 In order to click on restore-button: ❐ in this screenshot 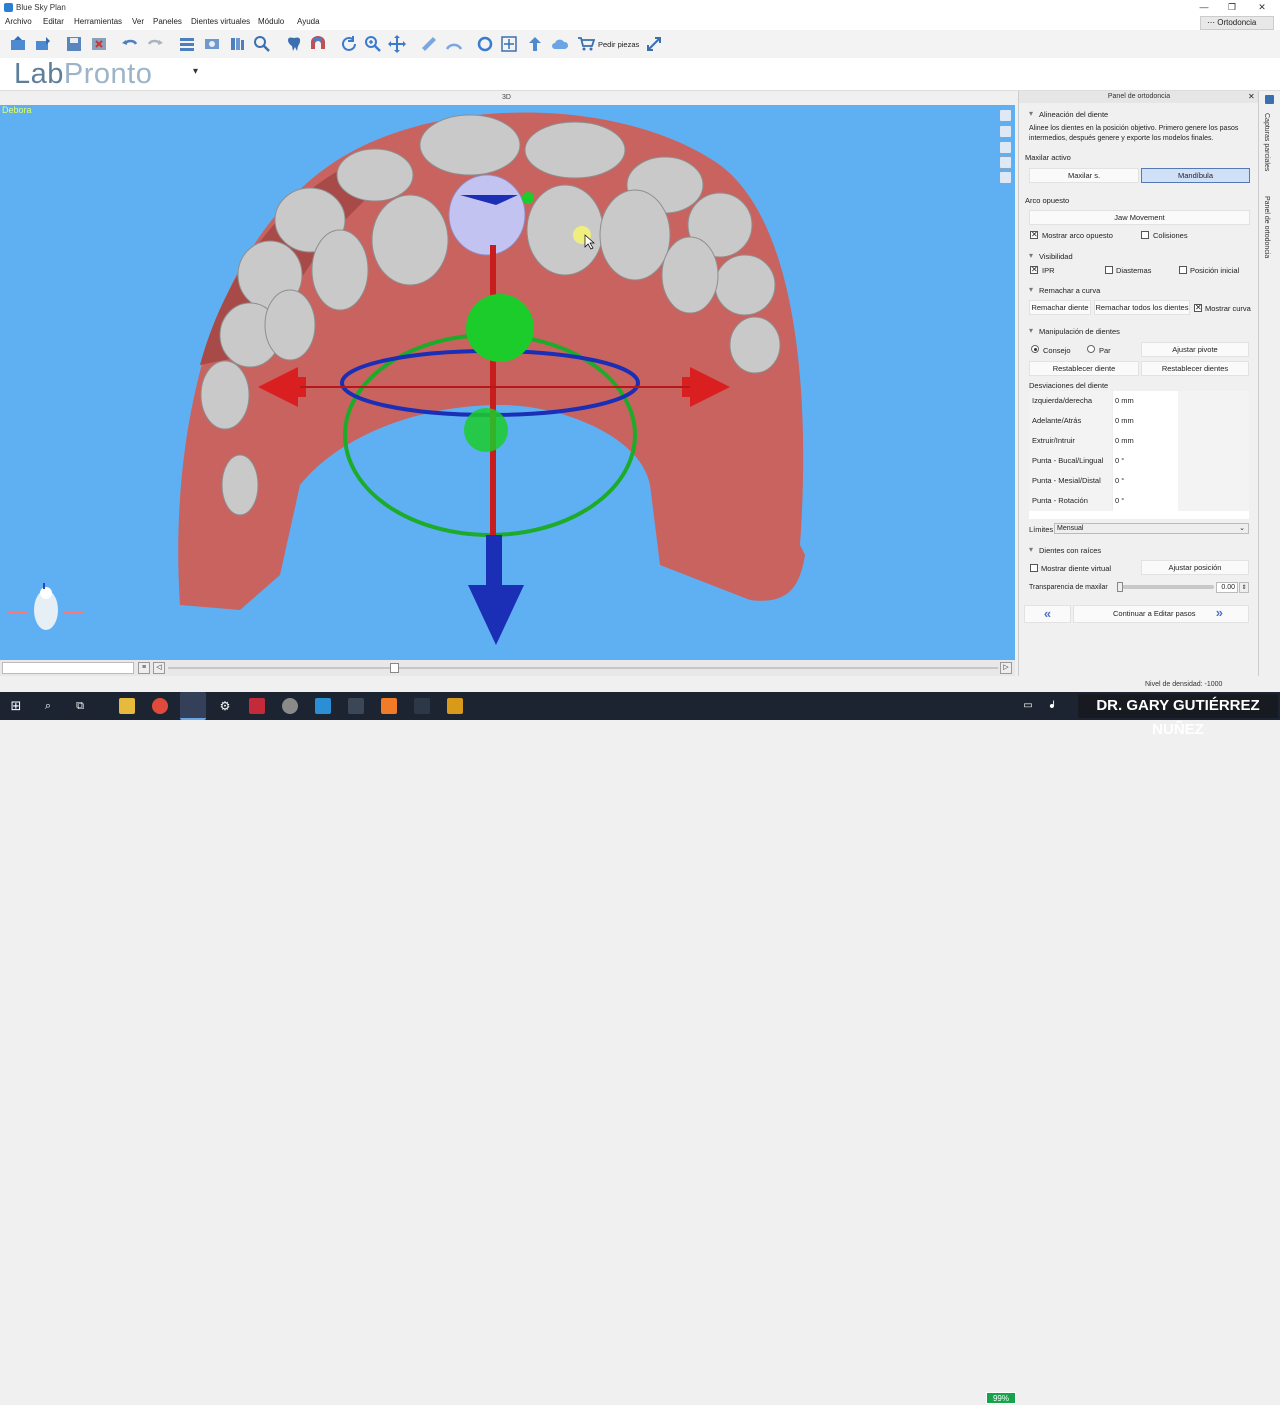, I will do `click(1232, 7)`.